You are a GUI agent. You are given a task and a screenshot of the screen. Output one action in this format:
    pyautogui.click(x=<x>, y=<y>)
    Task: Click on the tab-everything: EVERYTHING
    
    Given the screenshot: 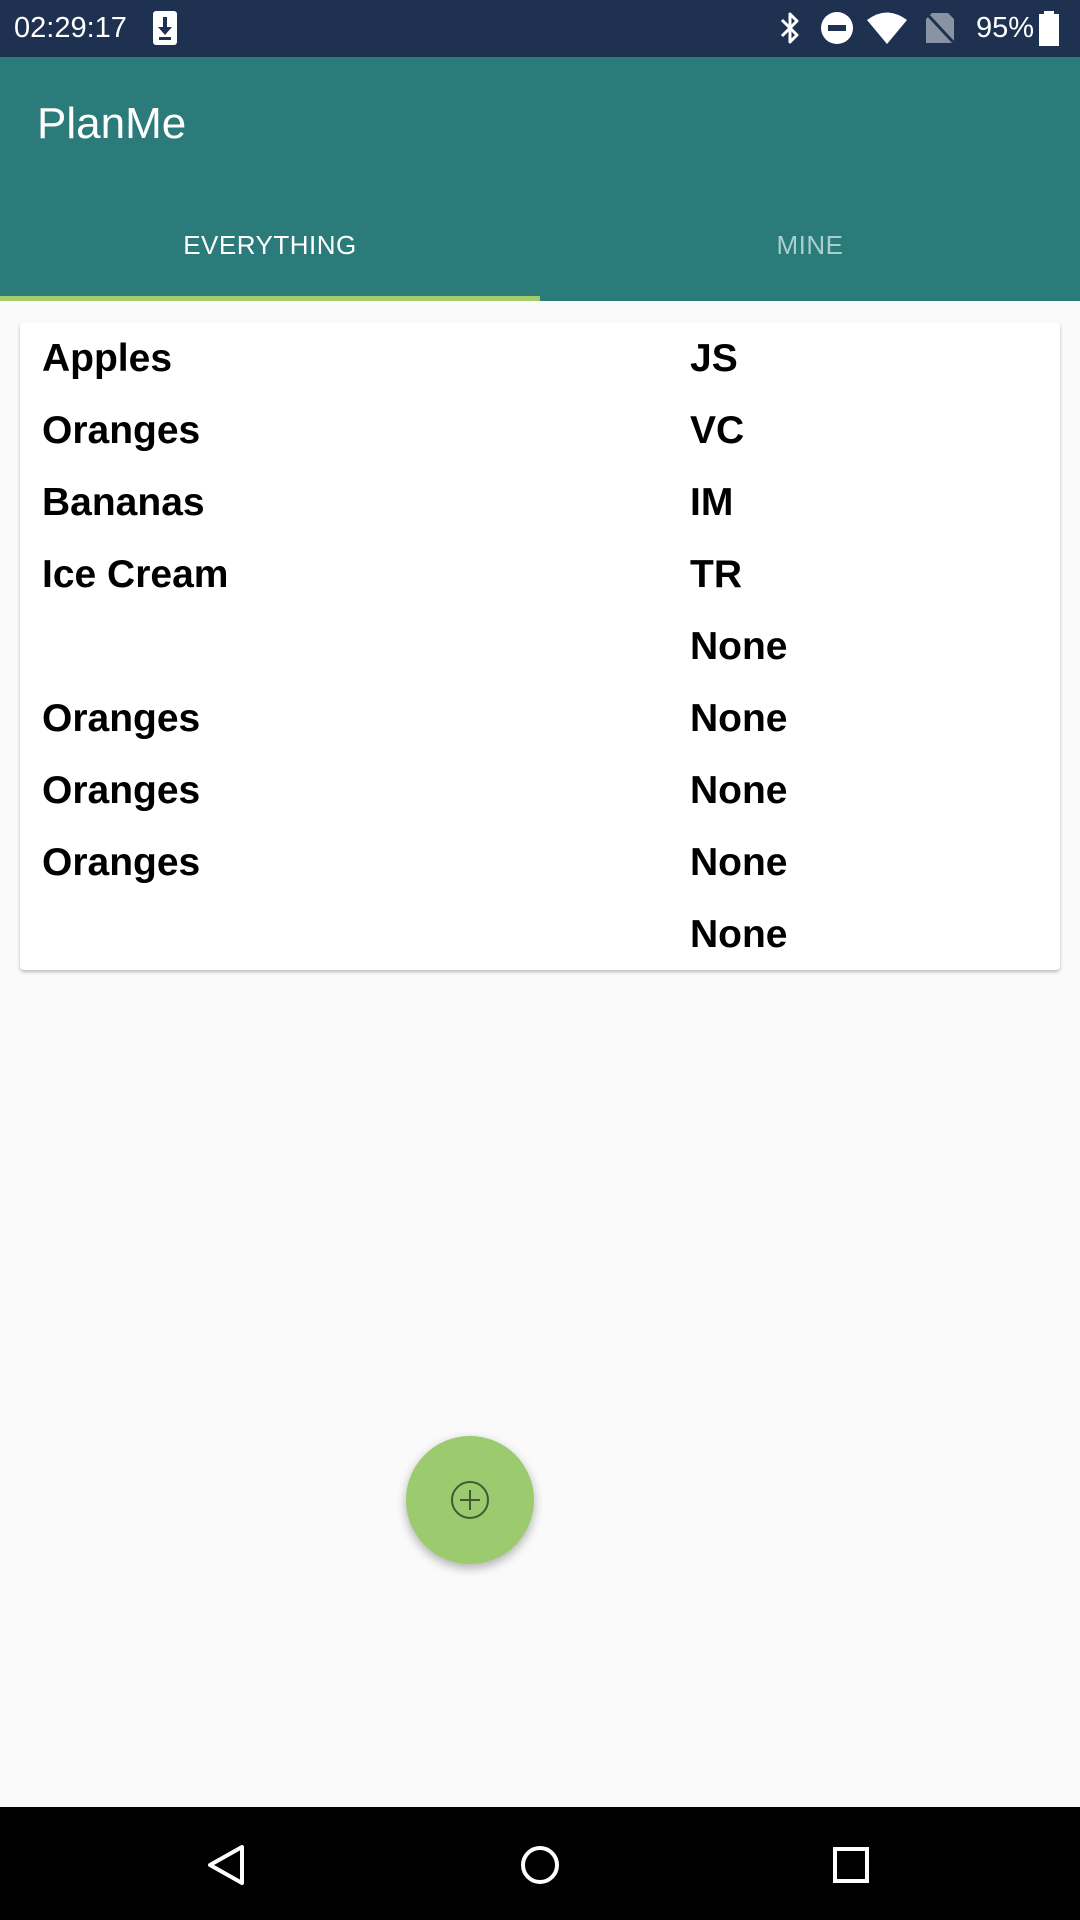 What is the action you would take?
    pyautogui.click(x=270, y=245)
    